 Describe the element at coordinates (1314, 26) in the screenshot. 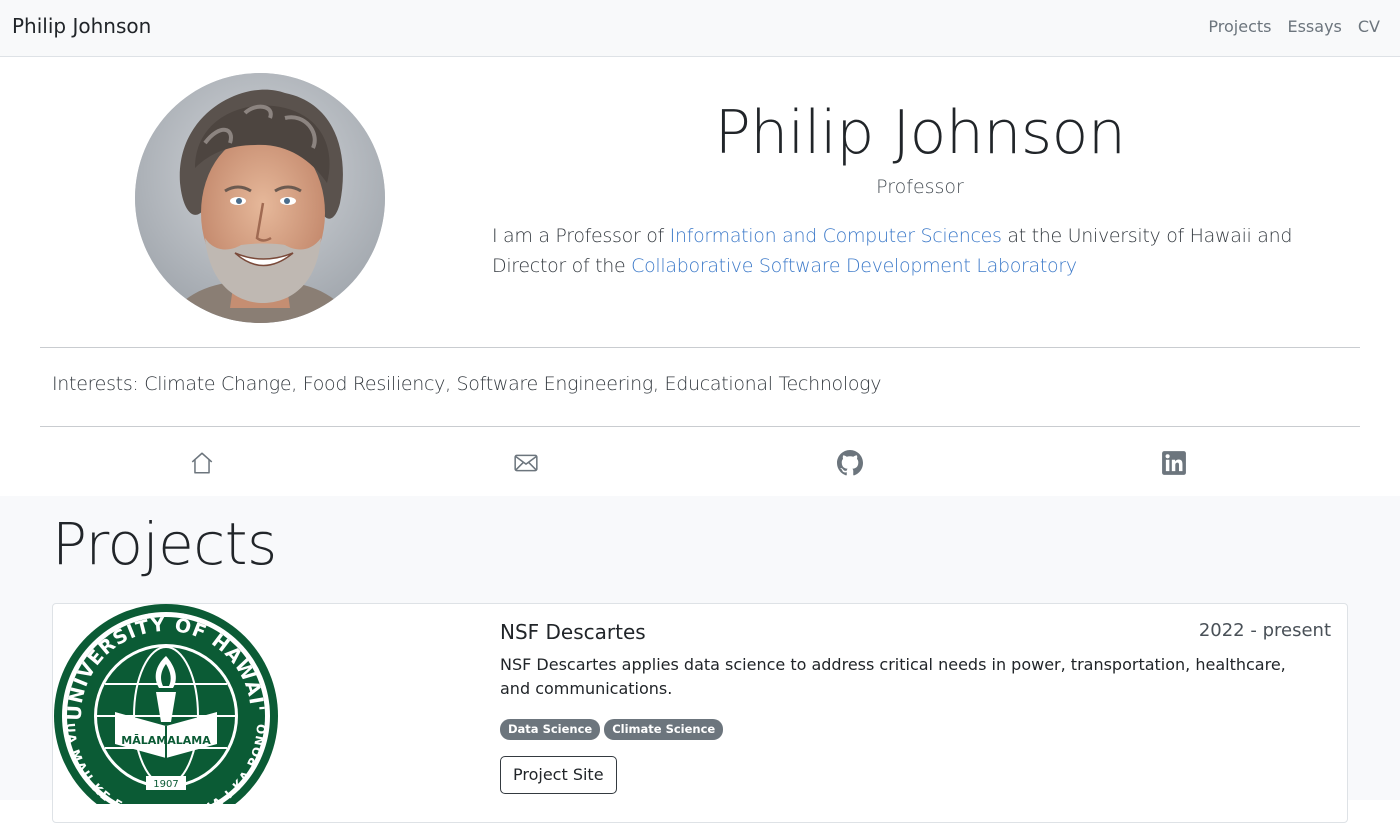

I see `nav-link-essays: Essays` at that location.